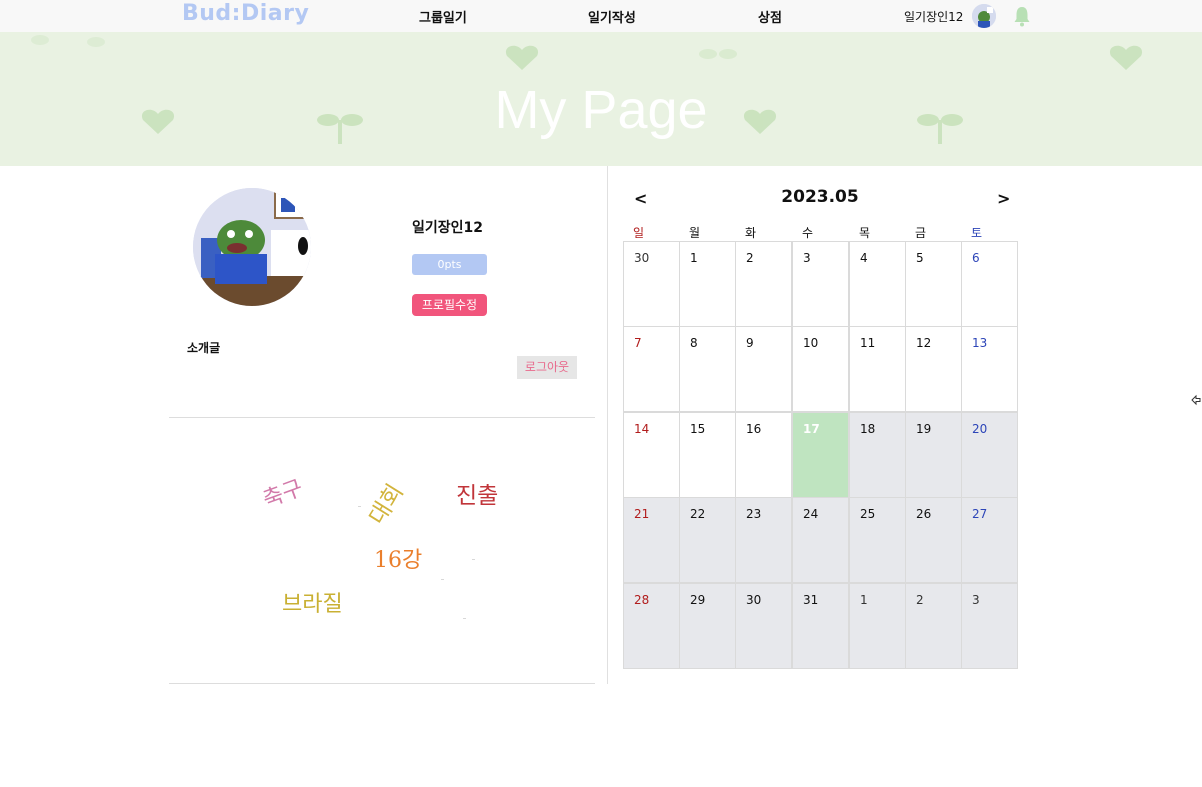  Describe the element at coordinates (977, 233) in the screenshot. I see `weekday-label: 토` at that location.